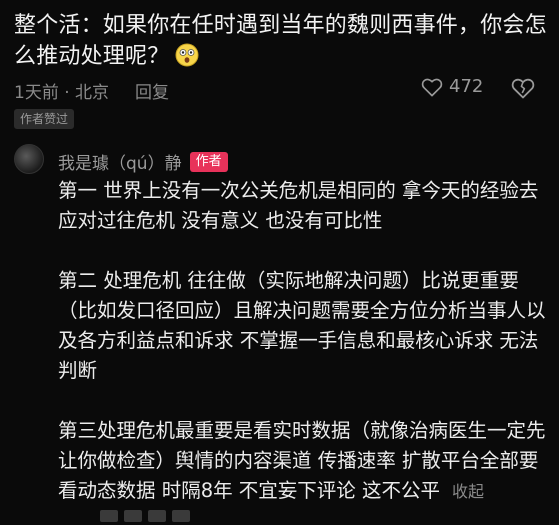 This screenshot has height=525, width=559. I want to click on reply-header: 我是璩（qú）静 作者, so click(143, 161).